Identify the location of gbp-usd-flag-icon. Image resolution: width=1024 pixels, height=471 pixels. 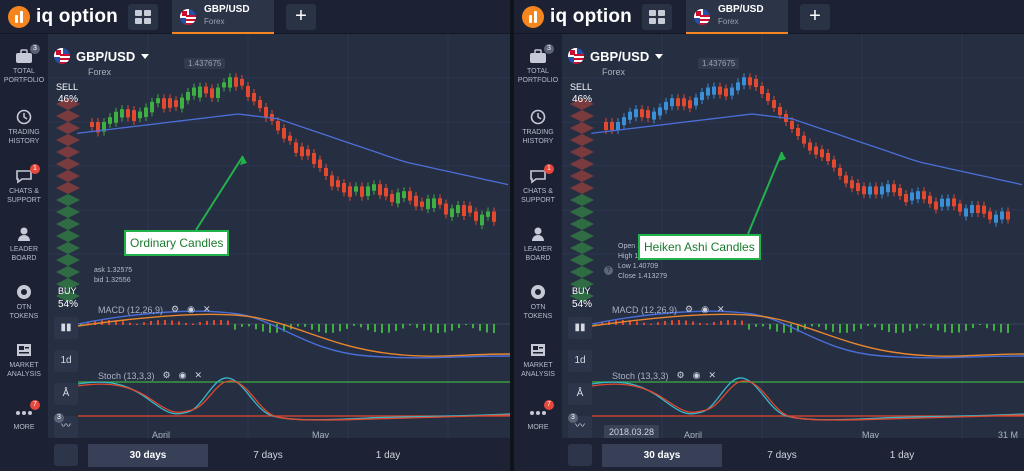
(576, 56).